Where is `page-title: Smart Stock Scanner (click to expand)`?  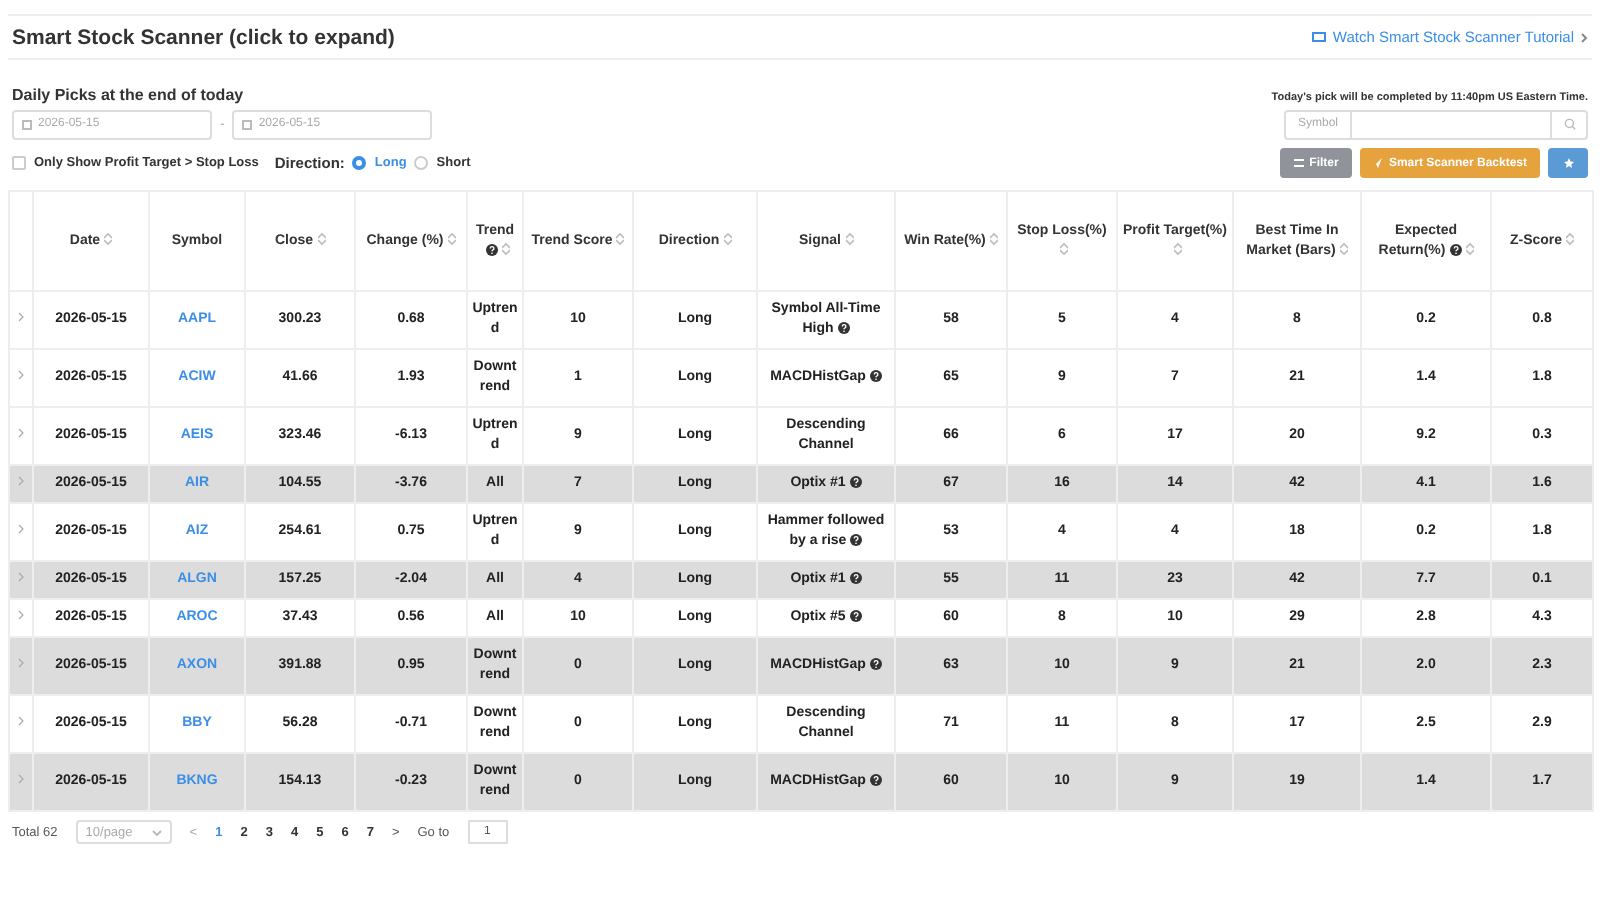 page-title: Smart Stock Scanner (click to expand) is located at coordinates (203, 37).